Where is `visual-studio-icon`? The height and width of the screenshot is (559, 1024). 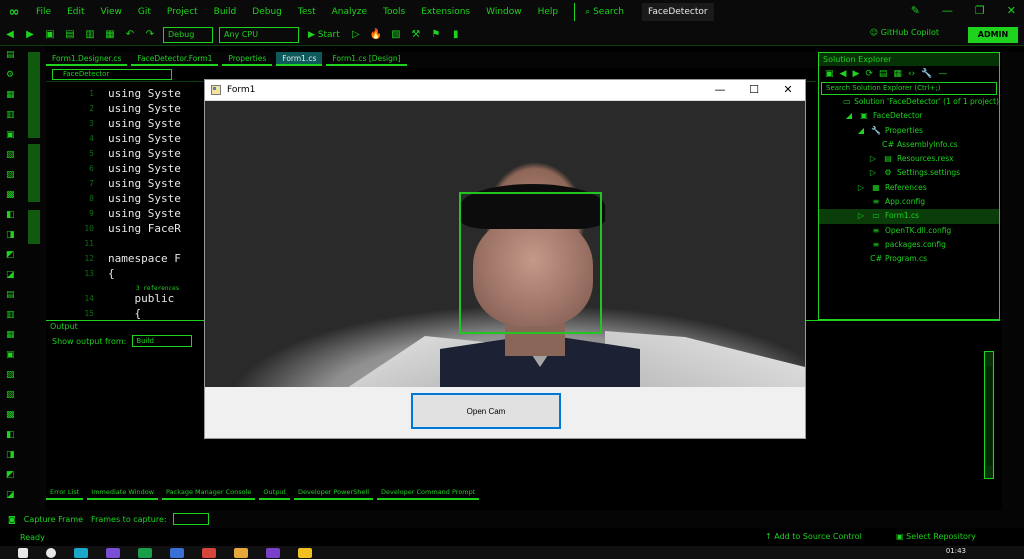
visual-studio-icon is located at coordinates (273, 552).